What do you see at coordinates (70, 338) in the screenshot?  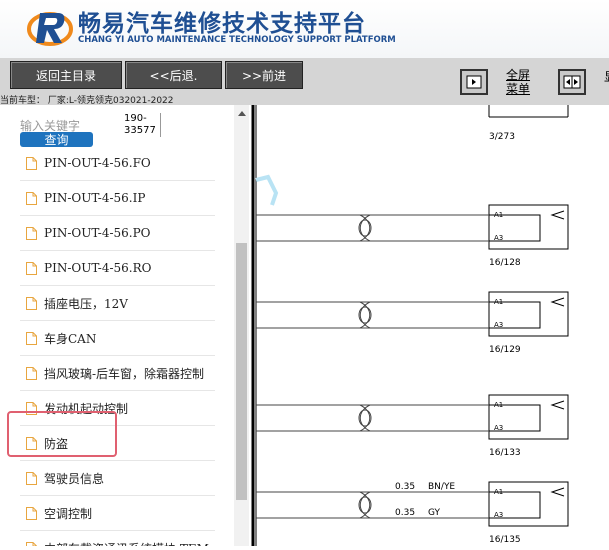 I see `list-item-label: 车身CAN` at bounding box center [70, 338].